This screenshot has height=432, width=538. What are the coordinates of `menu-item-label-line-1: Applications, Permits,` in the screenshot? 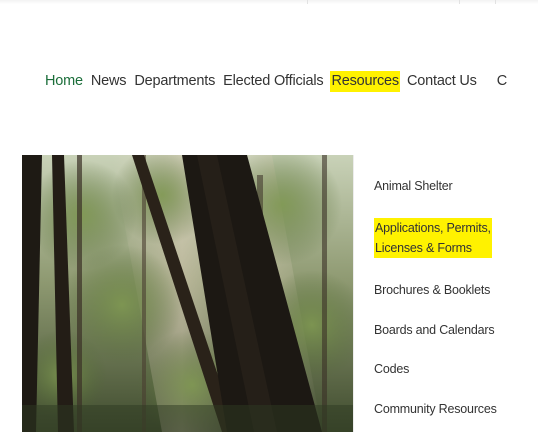 It's located at (433, 228).